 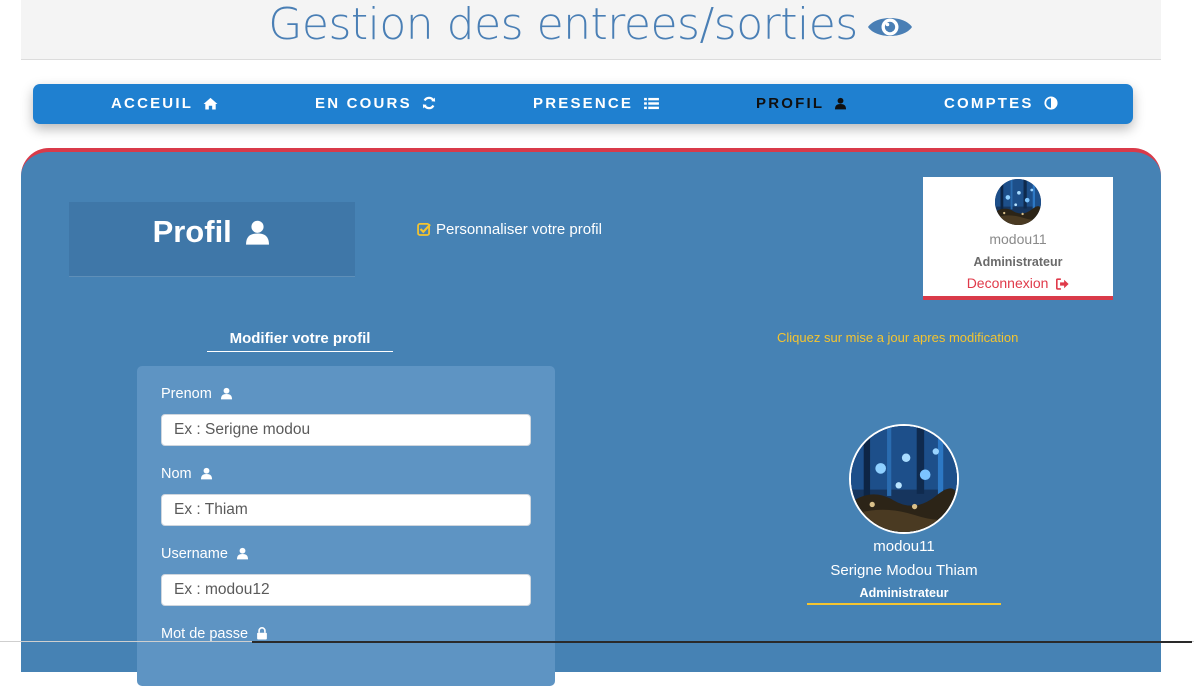 I want to click on nav-item-label: PRESENCE, so click(x=583, y=103).